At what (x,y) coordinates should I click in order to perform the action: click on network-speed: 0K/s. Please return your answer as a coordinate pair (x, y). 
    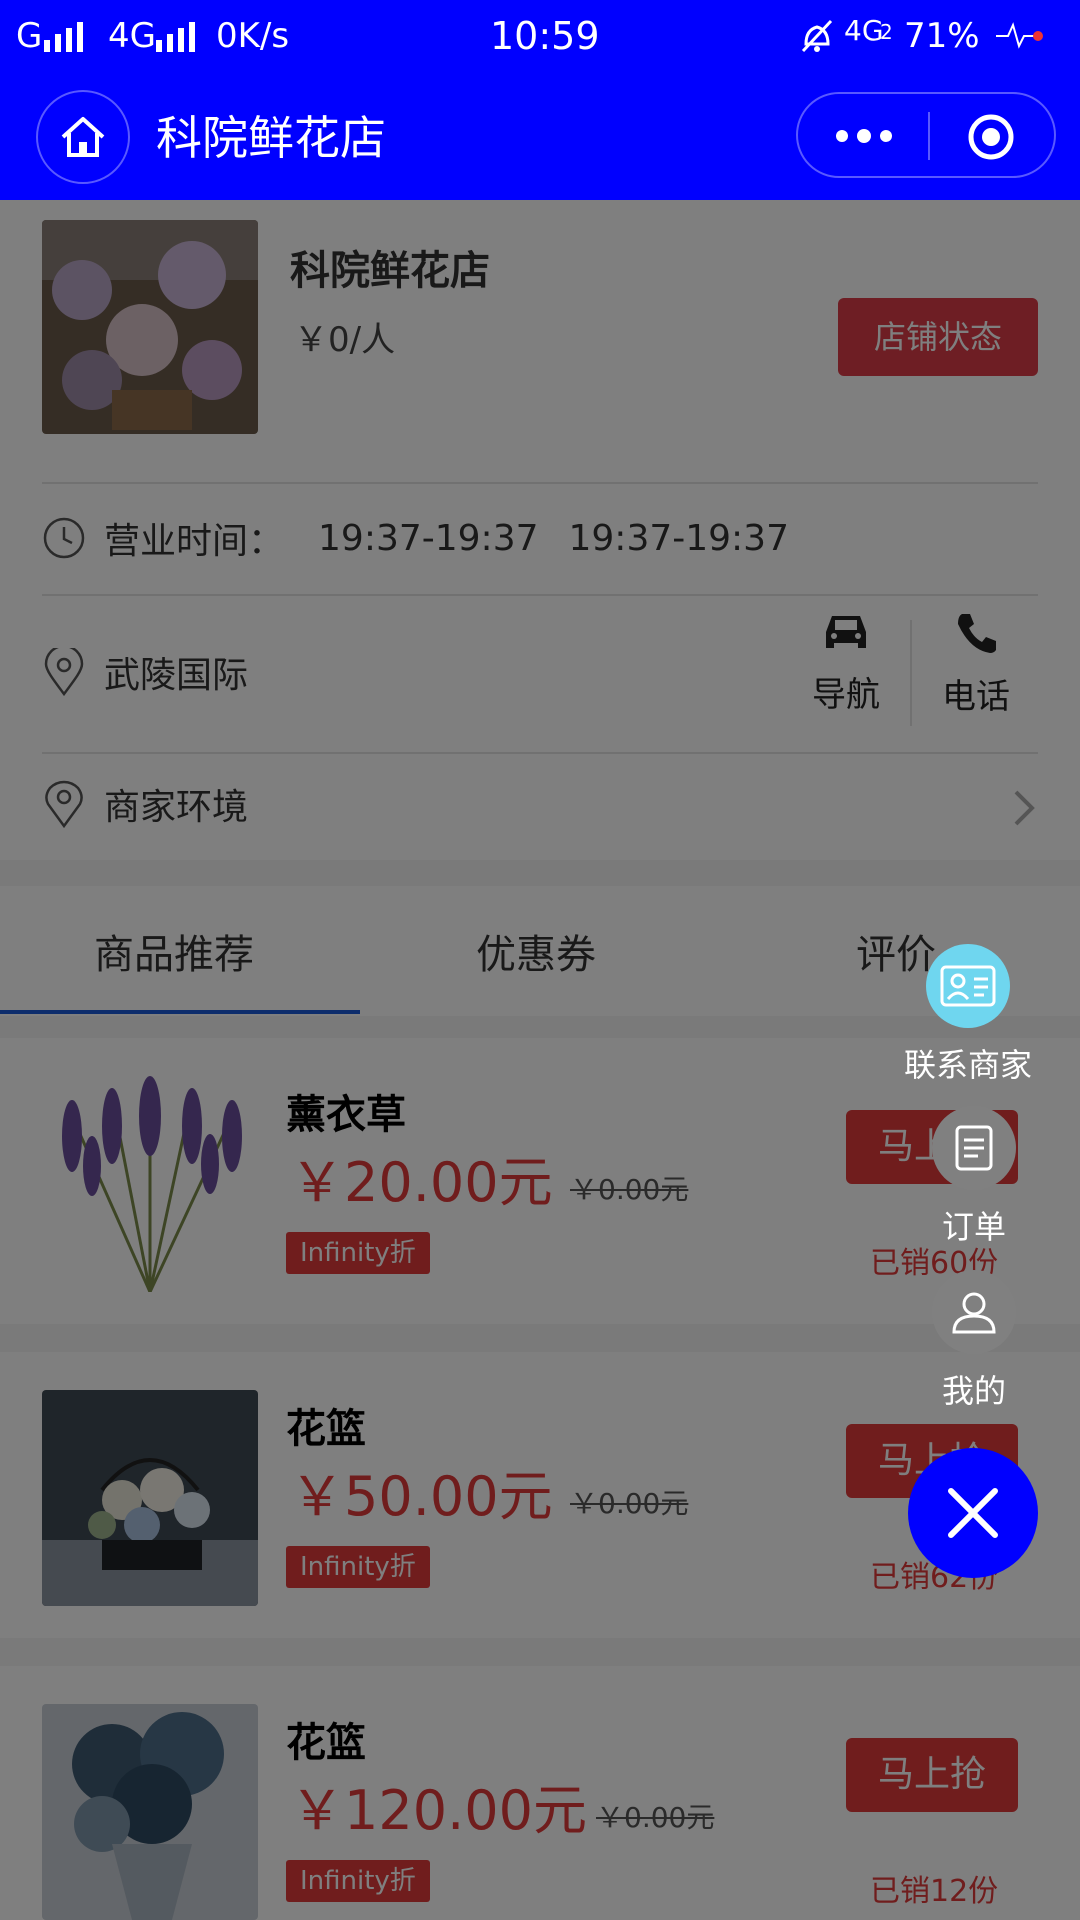
    Looking at the image, I should click on (253, 36).